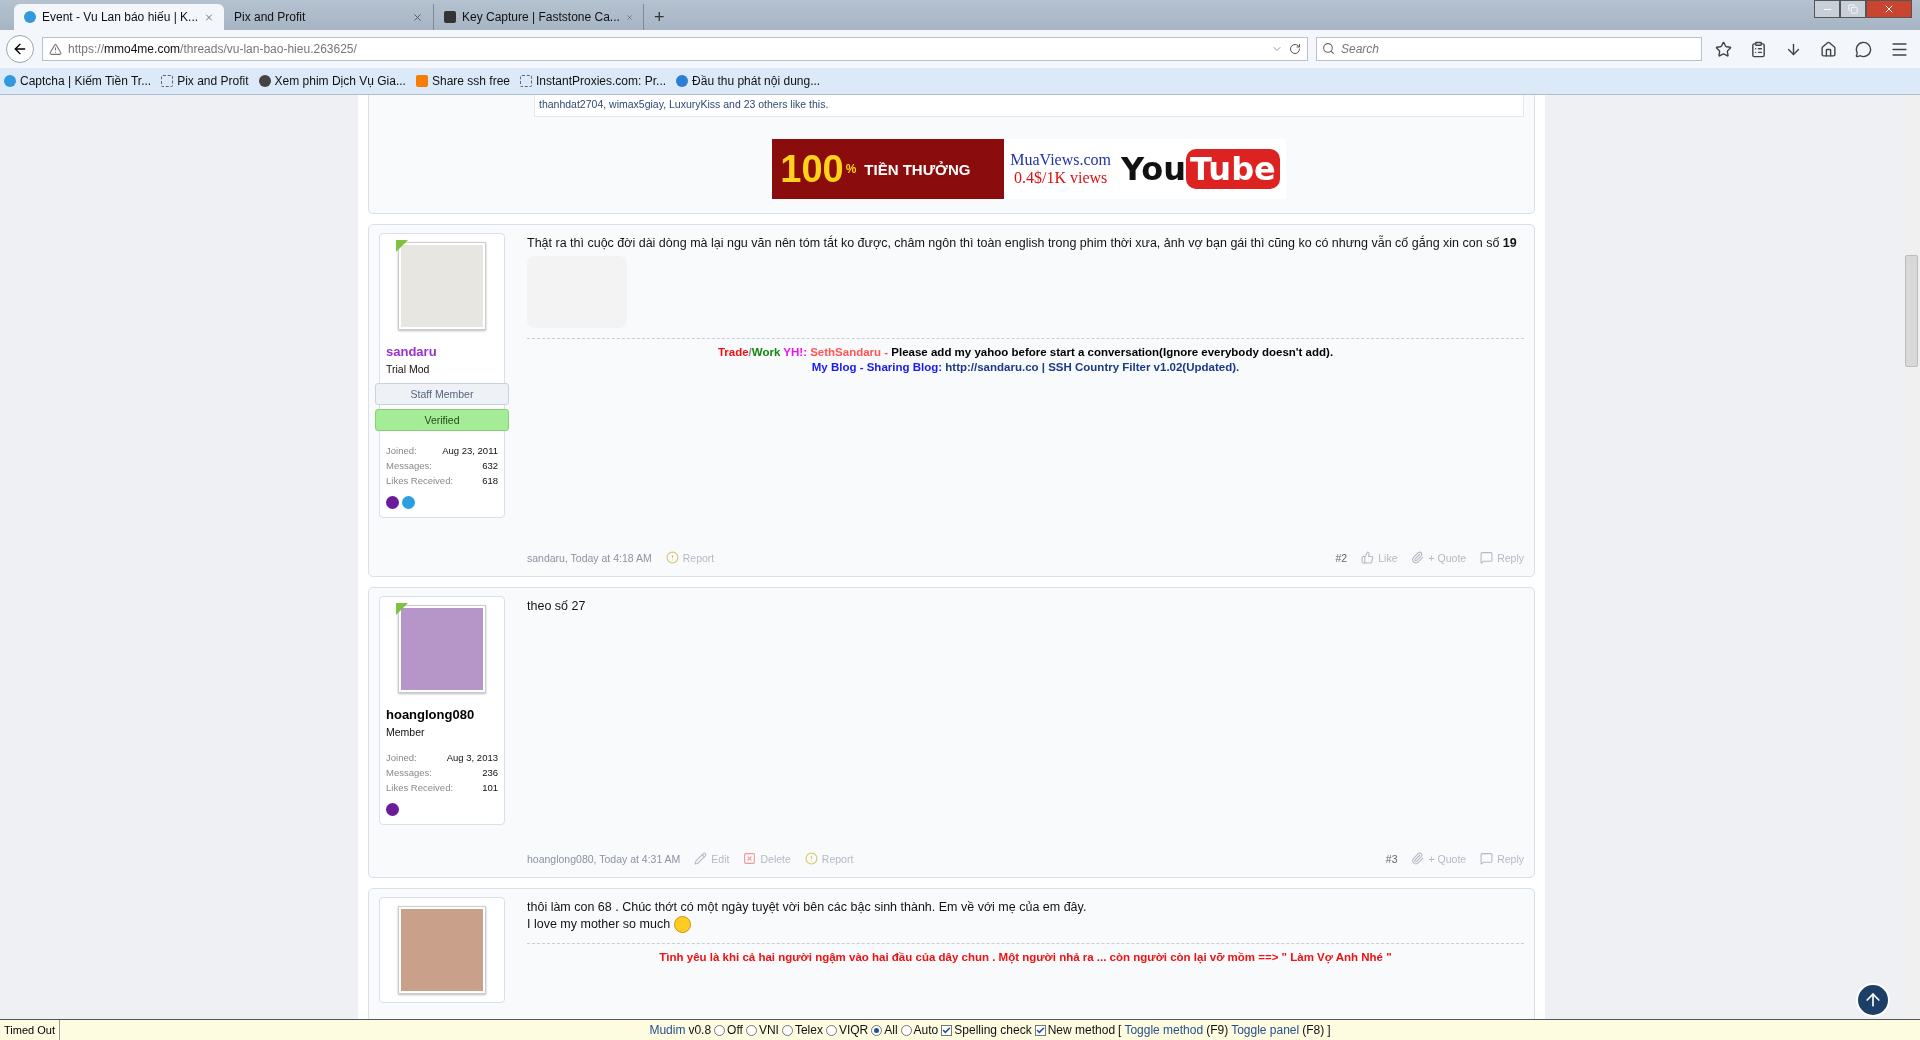 Image resolution: width=1920 pixels, height=1040 pixels. Describe the element at coordinates (1827, 9) in the screenshot. I see `minimize-button` at that location.